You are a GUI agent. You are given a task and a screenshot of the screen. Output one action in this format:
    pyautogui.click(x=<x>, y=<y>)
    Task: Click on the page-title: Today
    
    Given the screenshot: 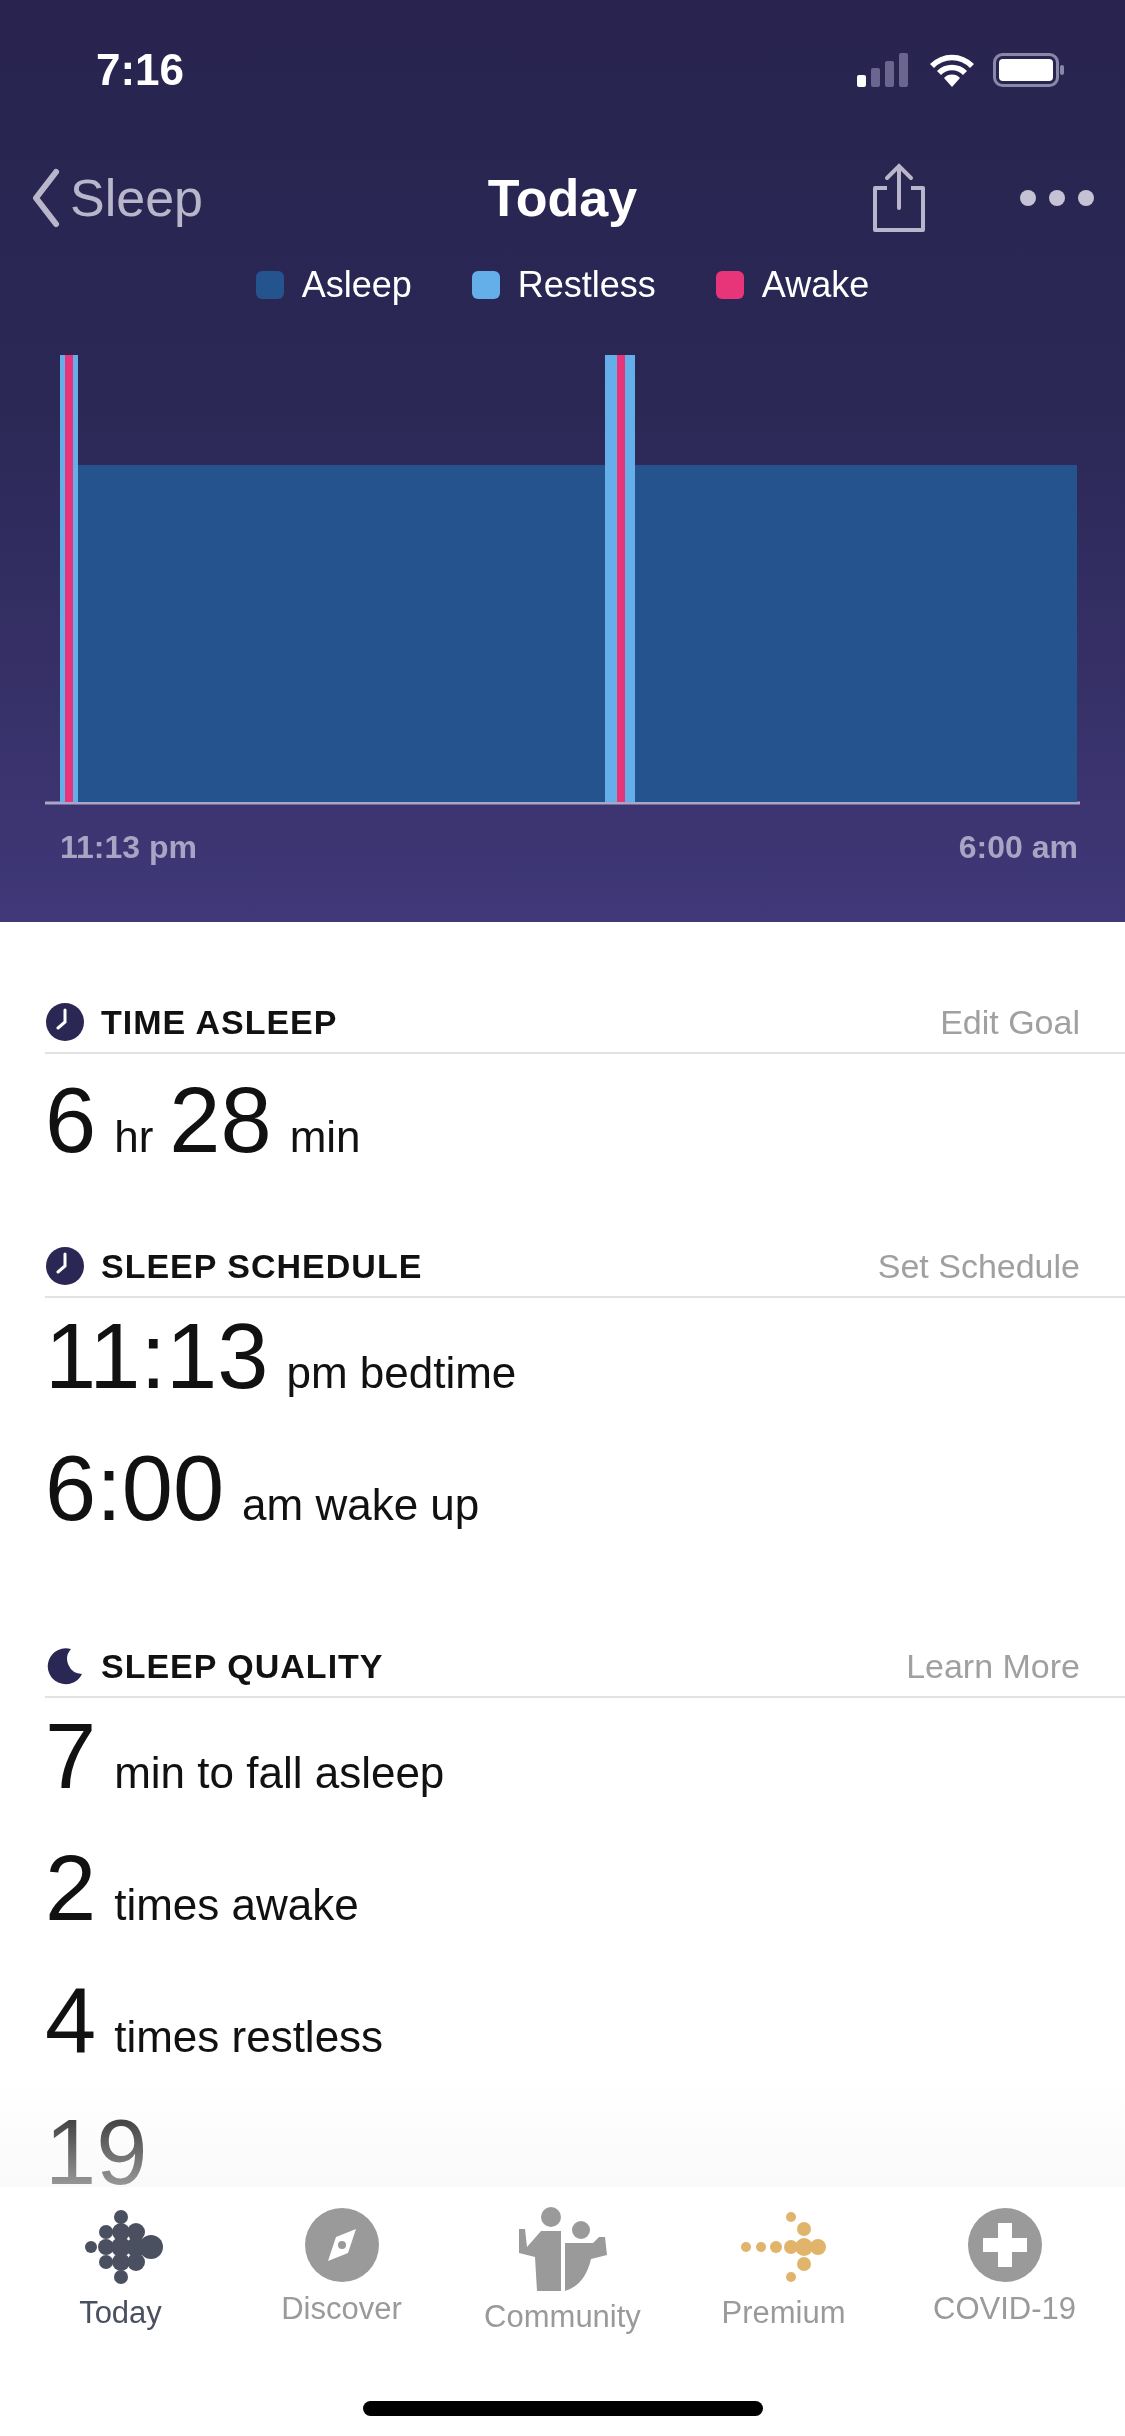 What is the action you would take?
    pyautogui.click(x=562, y=197)
    